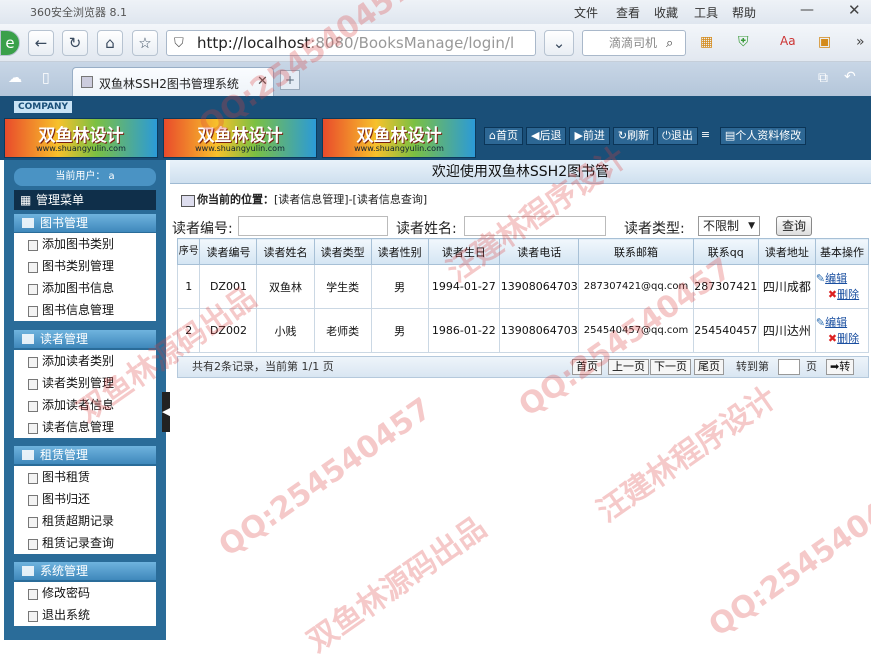 The height and width of the screenshot is (660, 871). I want to click on sidebar-item-add-reader-category: 添加读者类别, so click(85, 361).